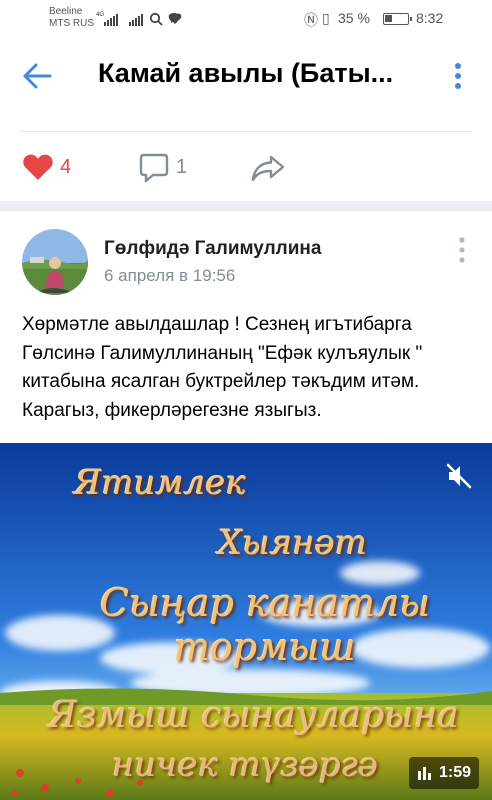 This screenshot has height=800, width=492. I want to click on status-bar: Beeline MTS RUS 4G Ⓝ ▯ 35 % 8:32, so click(246, 20).